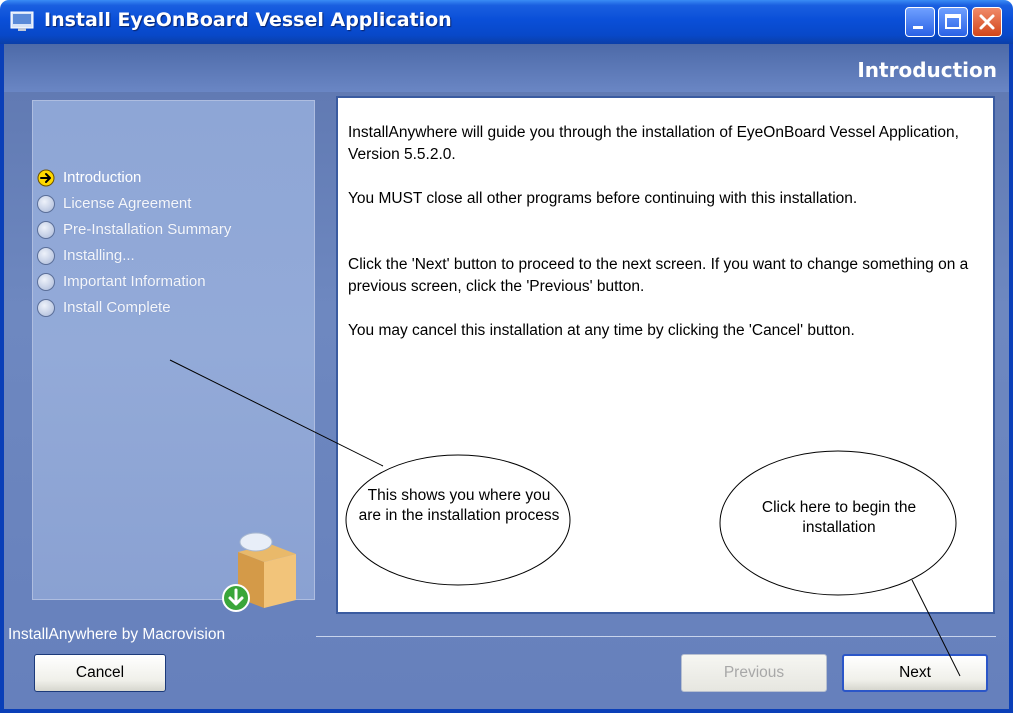 The height and width of the screenshot is (713, 1013). I want to click on previous-button: Previous, so click(754, 673).